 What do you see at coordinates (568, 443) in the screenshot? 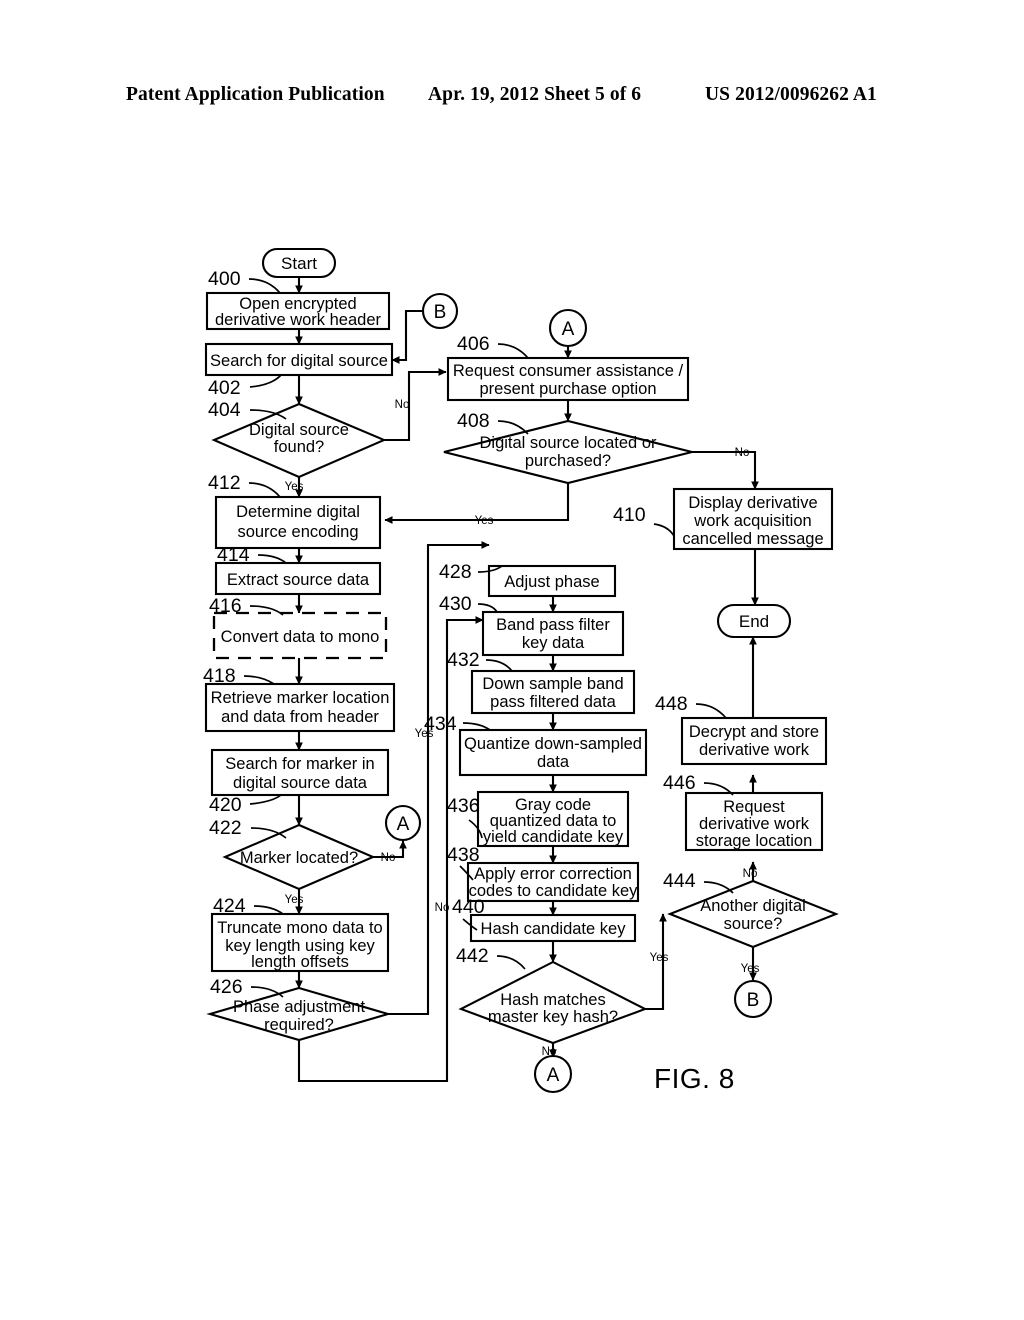
I see `node-408-line1: Digital source located or` at bounding box center [568, 443].